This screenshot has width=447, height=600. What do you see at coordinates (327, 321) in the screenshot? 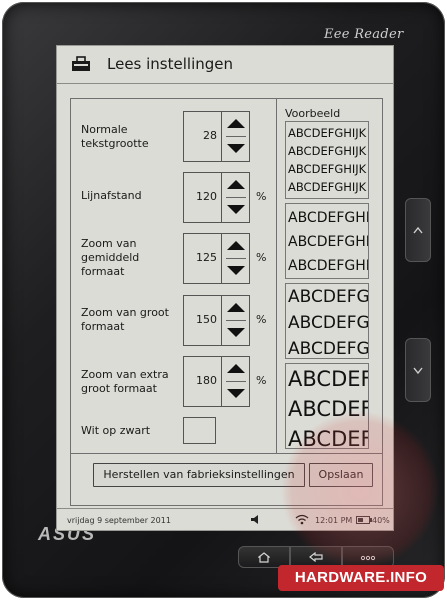
I see `preview-large: ABCDEFGHIJK ABCDEFGHIJK ABCDEFGHIJK` at bounding box center [327, 321].